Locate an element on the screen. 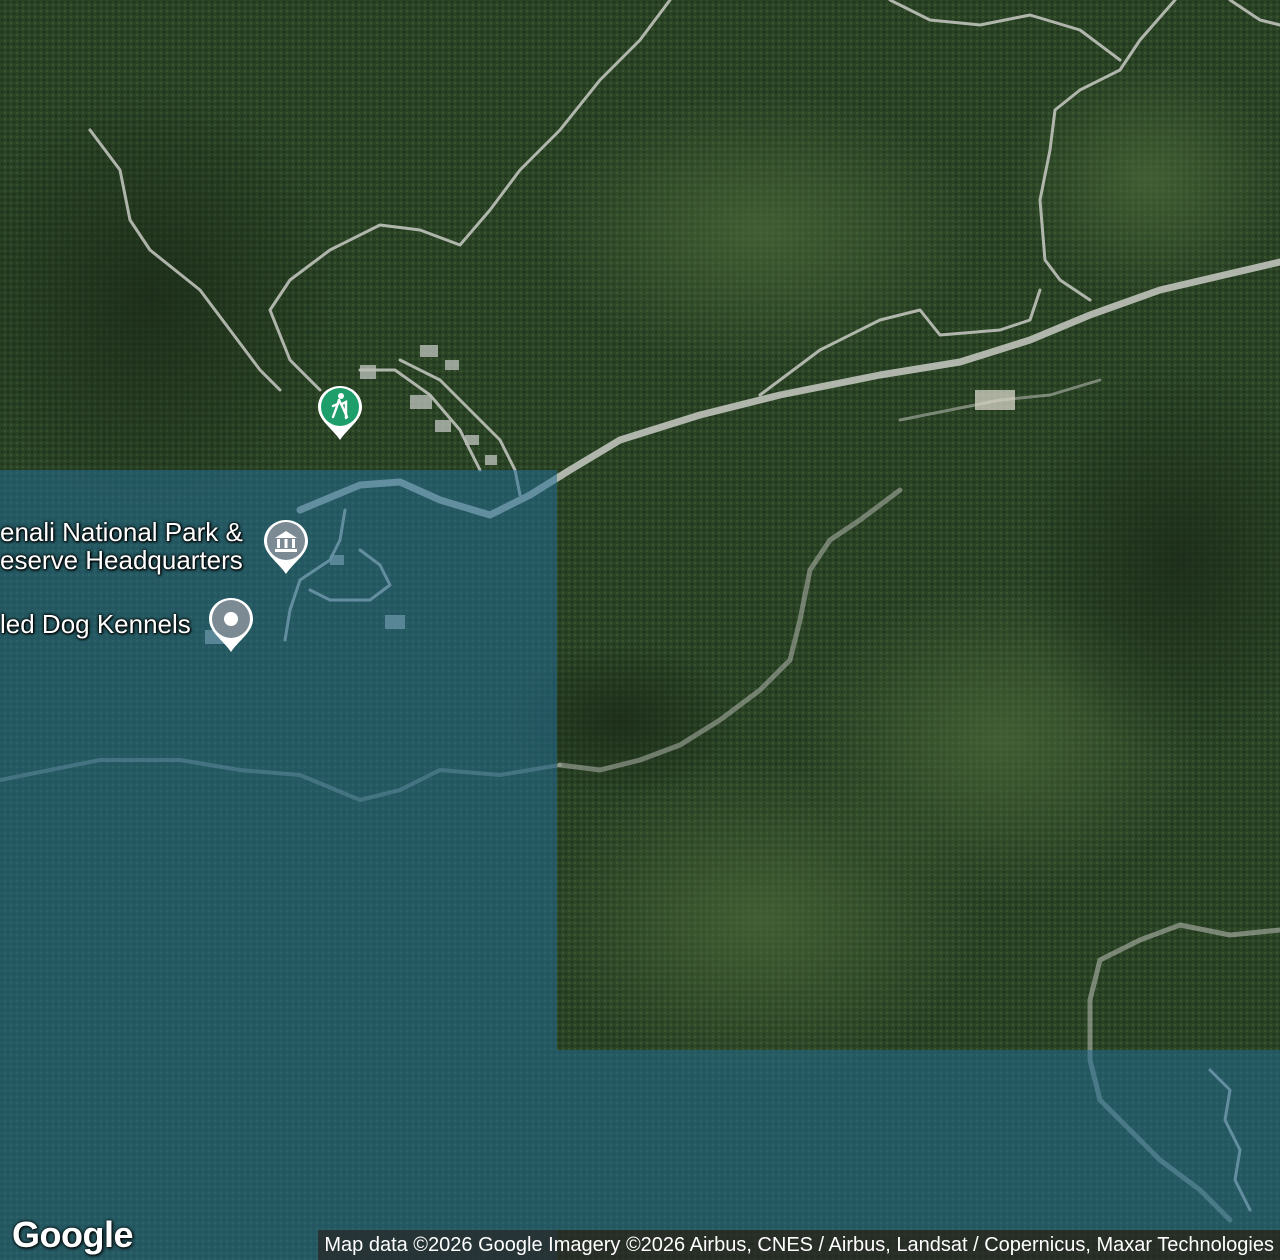 The image size is (1280, 1260). poi-kennels-label: led Dog Kennels is located at coordinates (95, 624).